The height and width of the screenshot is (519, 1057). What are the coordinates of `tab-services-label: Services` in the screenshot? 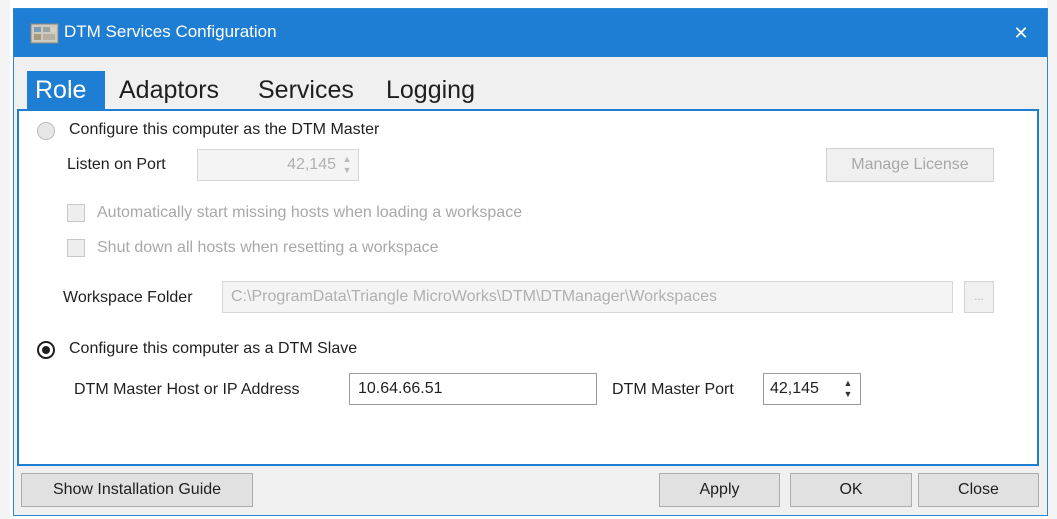 It's located at (306, 89).